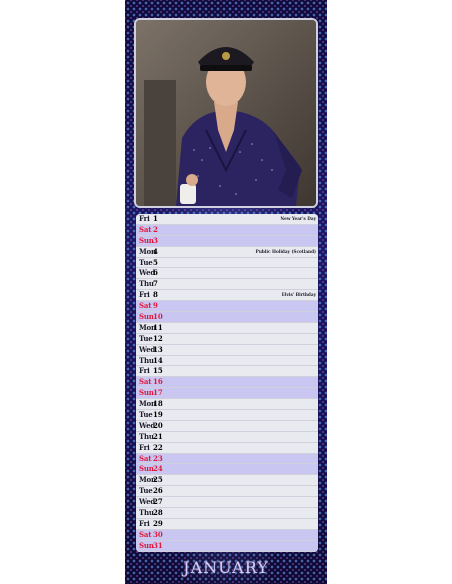 This screenshot has width=452, height=584. What do you see at coordinates (158, 545) in the screenshot?
I see `day-number: 31` at bounding box center [158, 545].